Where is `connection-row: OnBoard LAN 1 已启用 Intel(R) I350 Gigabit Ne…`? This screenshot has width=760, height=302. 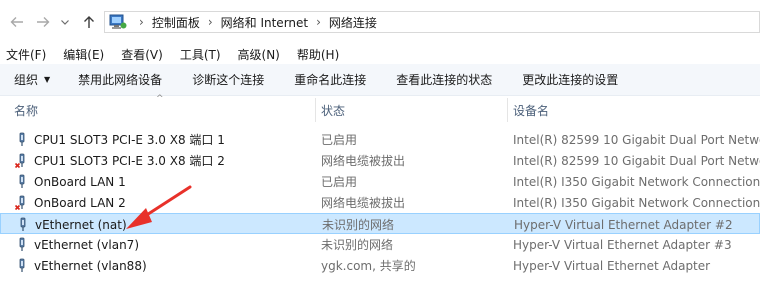 connection-row: OnBoard LAN 1 已启用 Intel(R) I350 Gigabit Ne… is located at coordinates (380, 181).